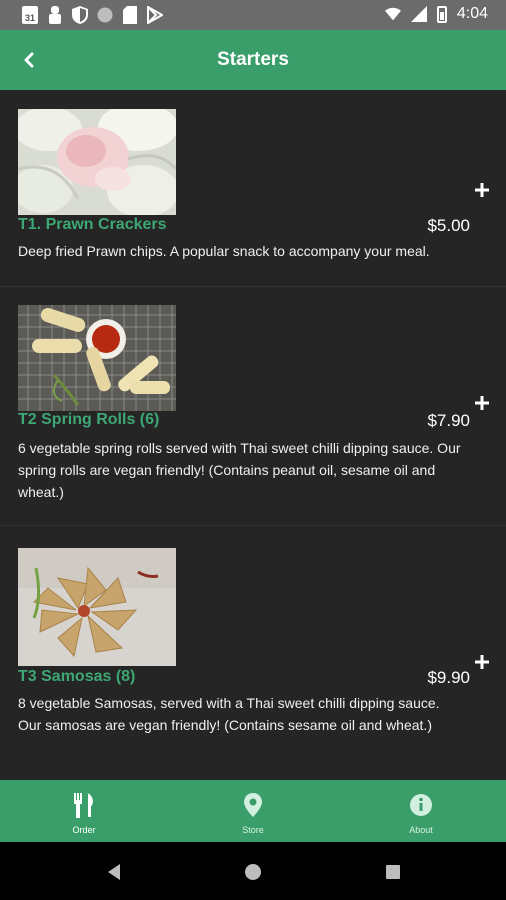 The image size is (506, 900). I want to click on calendar-icon: 31, so click(30, 15).